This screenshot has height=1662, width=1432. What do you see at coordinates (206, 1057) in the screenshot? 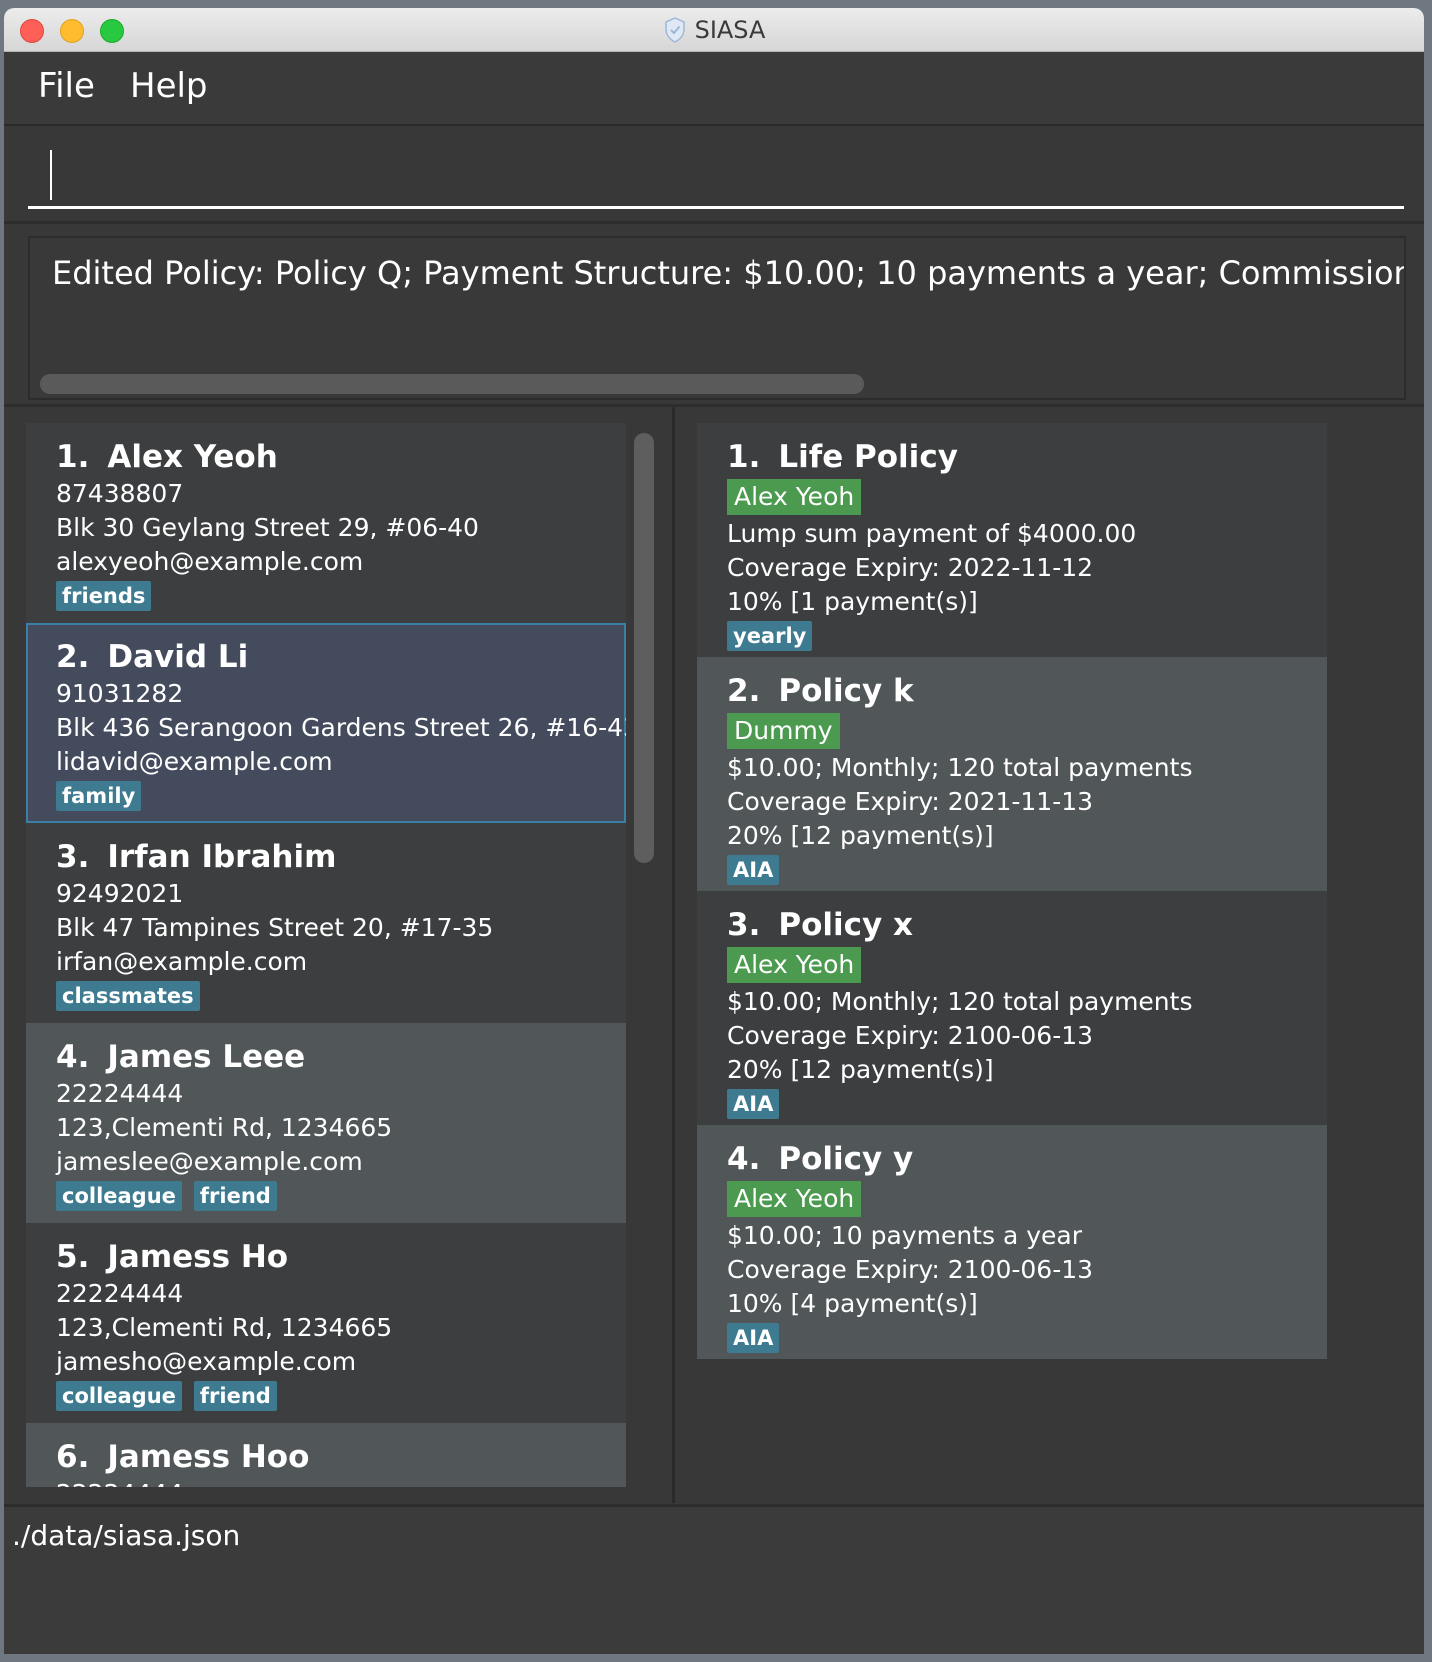
I see `person-name: James Leee` at bounding box center [206, 1057].